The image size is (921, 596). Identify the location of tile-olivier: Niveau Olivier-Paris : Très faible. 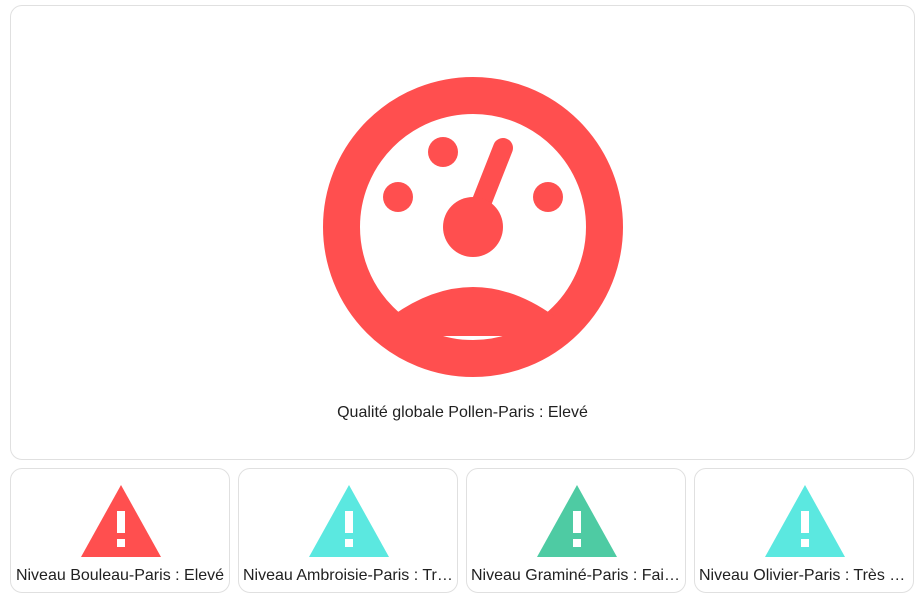
(804, 530).